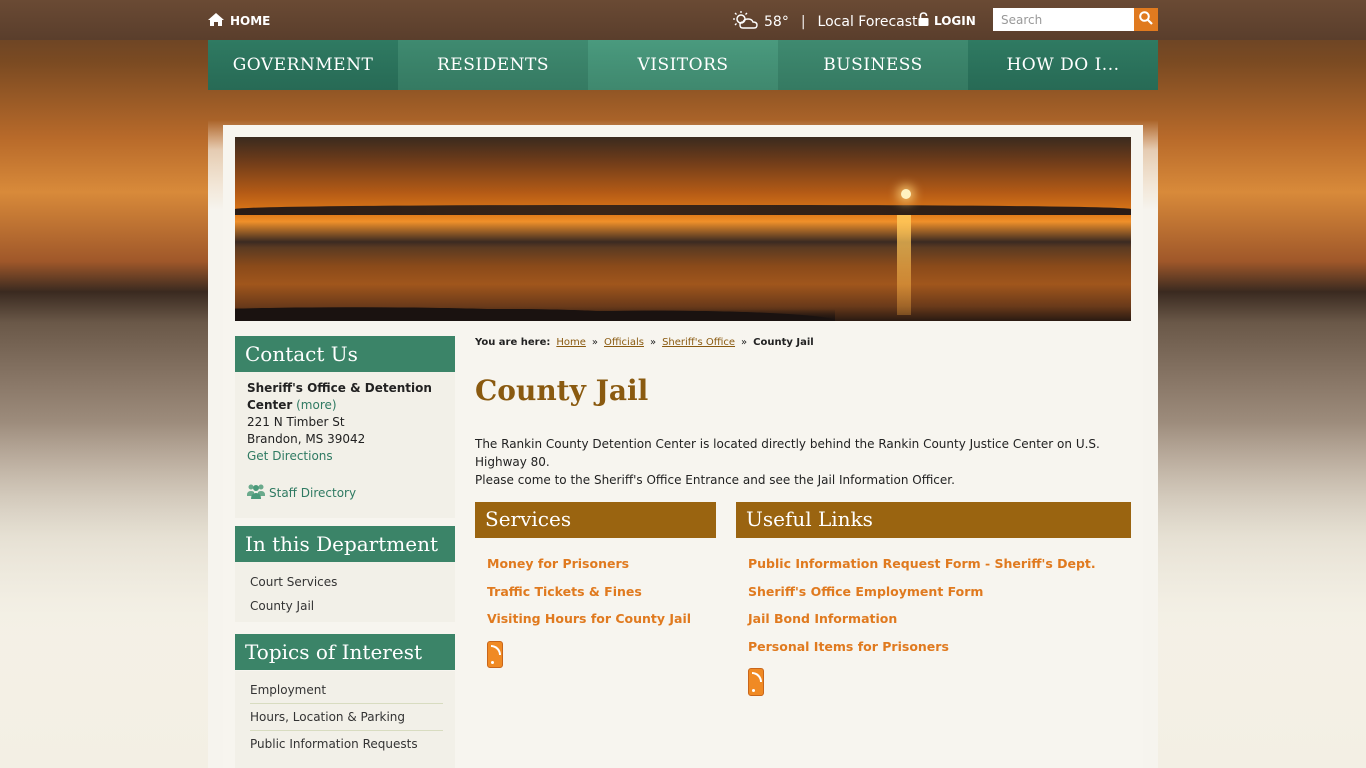 Image resolution: width=1366 pixels, height=768 pixels. Describe the element at coordinates (776, 22) in the screenshot. I see `temperature: 58°` at that location.